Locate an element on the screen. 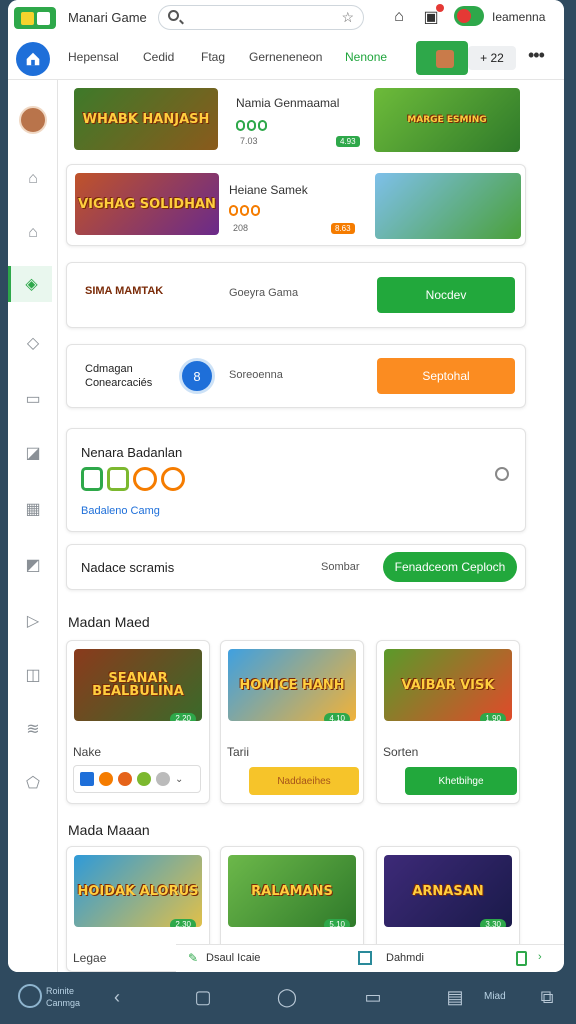  bottom-strip-right: Dahmdi is located at coordinates (405, 958).